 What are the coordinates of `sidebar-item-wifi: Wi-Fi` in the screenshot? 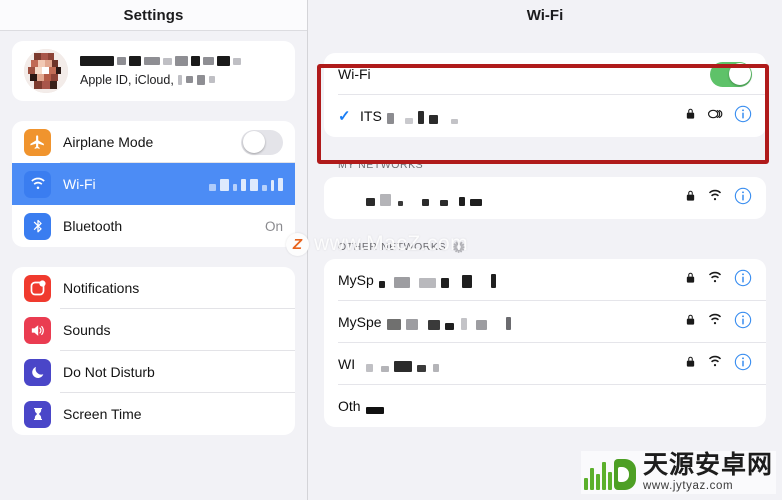 It's located at (153, 184).